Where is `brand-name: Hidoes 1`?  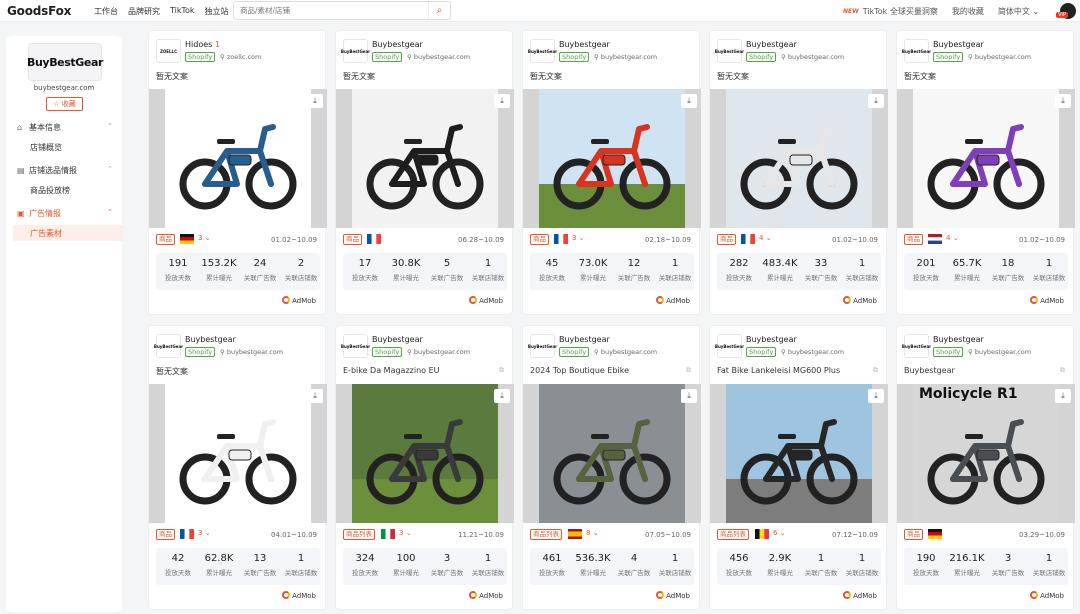
brand-name: Hidoes 1 is located at coordinates (202, 44).